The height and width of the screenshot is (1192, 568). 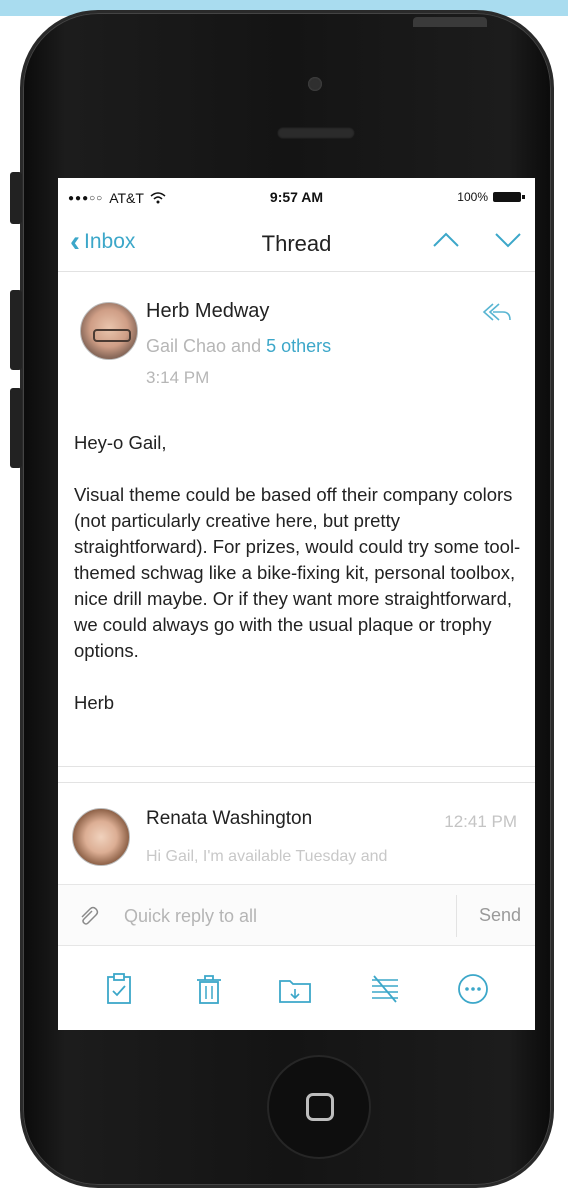 What do you see at coordinates (500, 915) in the screenshot?
I see `send-button: Send` at bounding box center [500, 915].